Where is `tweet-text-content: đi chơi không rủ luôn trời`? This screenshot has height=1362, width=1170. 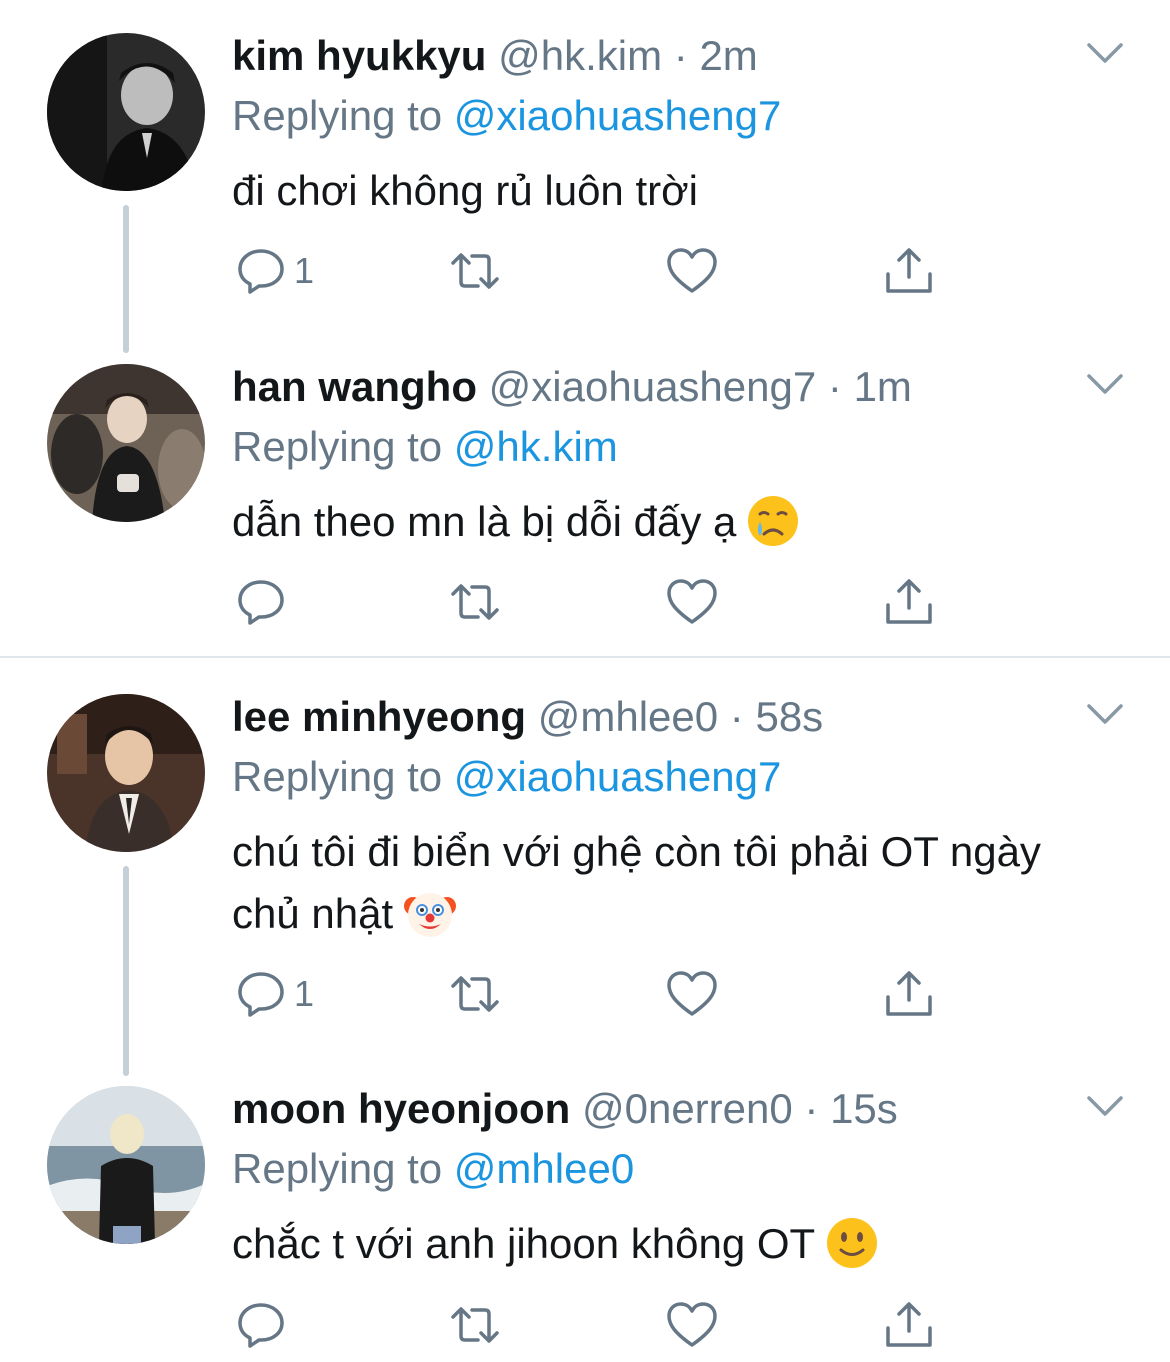
tweet-text-content: đi chơi không rủ luôn trời is located at coordinates (465, 190).